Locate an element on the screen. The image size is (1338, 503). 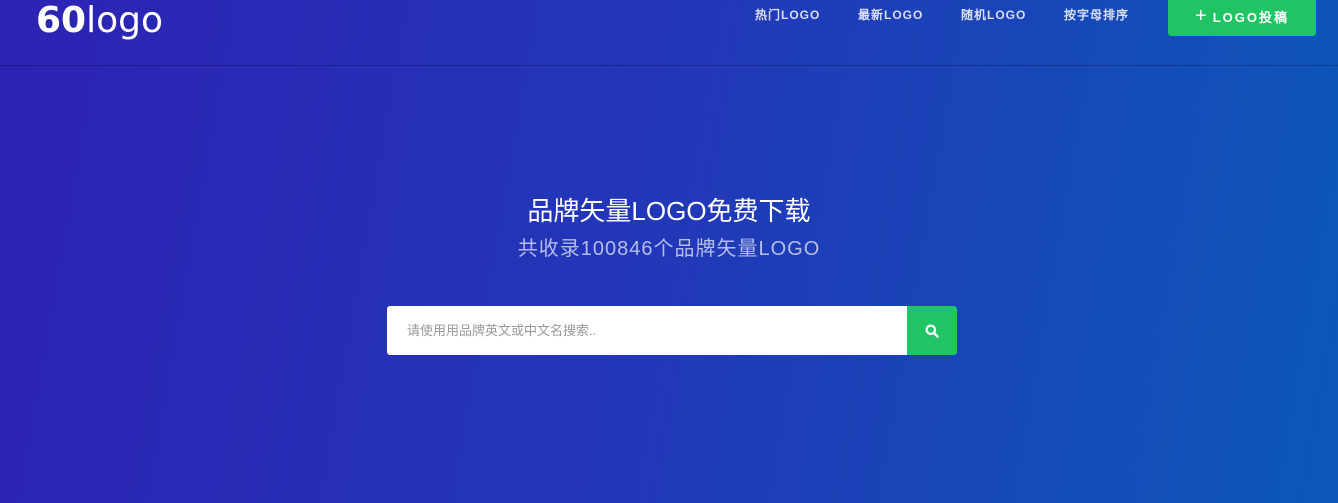
nav-new-logo: 最新LOGO is located at coordinates (890, 14).